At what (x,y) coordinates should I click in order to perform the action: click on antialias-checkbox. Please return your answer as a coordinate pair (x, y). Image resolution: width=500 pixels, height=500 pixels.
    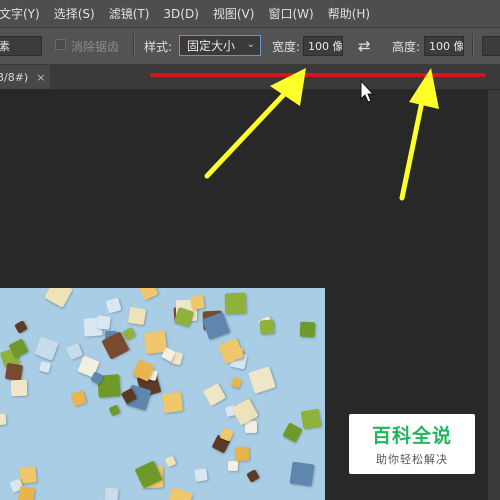
    Looking at the image, I should click on (60, 44).